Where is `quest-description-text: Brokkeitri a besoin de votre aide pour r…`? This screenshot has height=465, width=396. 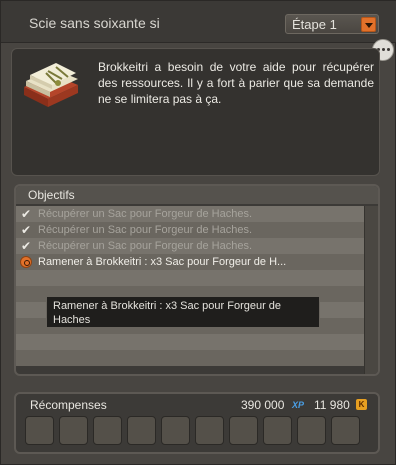
quest-description-text: Brokkeitri a besoin de votre aide pour r… is located at coordinates (236, 83).